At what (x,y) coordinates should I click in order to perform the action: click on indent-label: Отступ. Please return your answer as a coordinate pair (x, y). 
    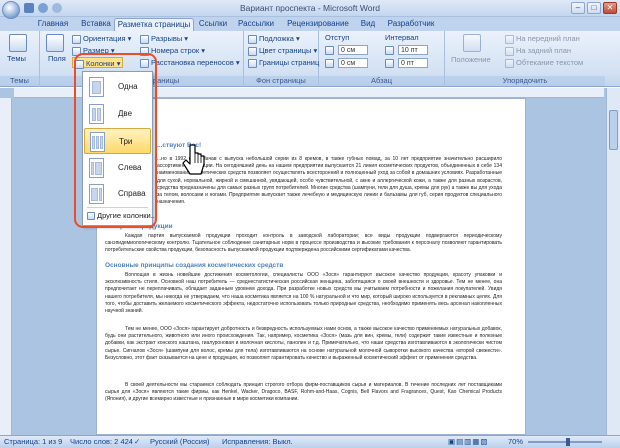
    Looking at the image, I should click on (337, 37).